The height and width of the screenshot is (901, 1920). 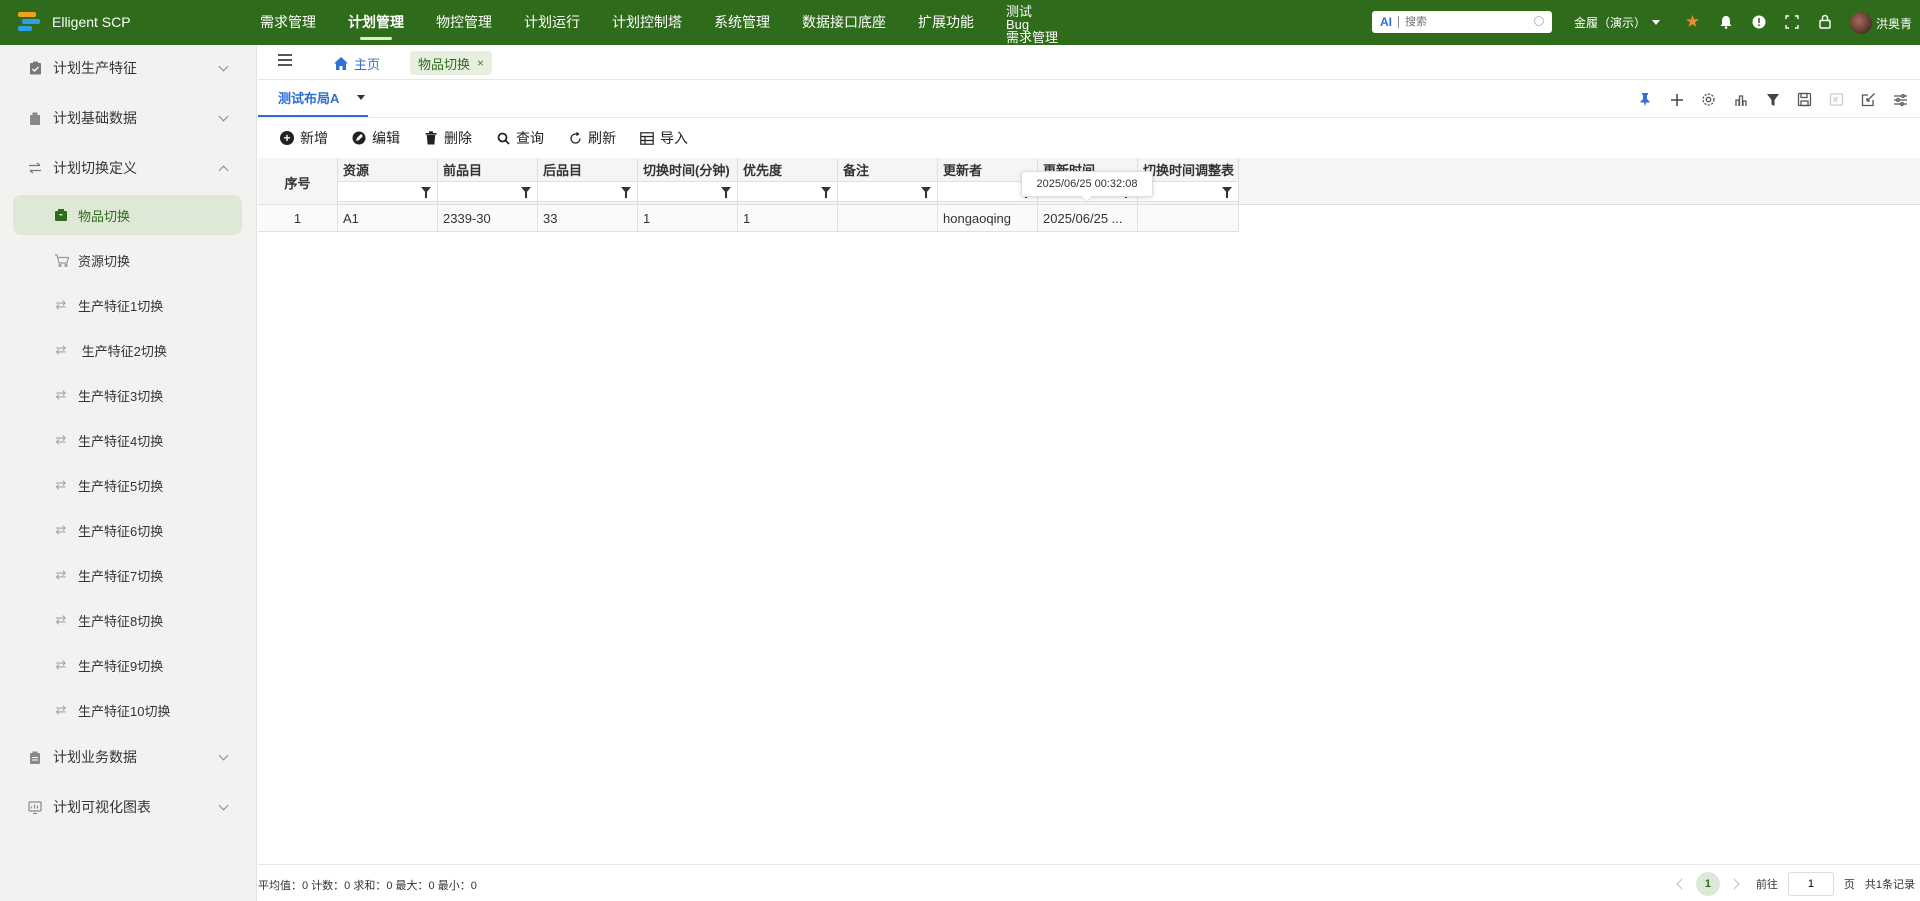 I want to click on table-cell: hongaoqing, so click(x=977, y=218).